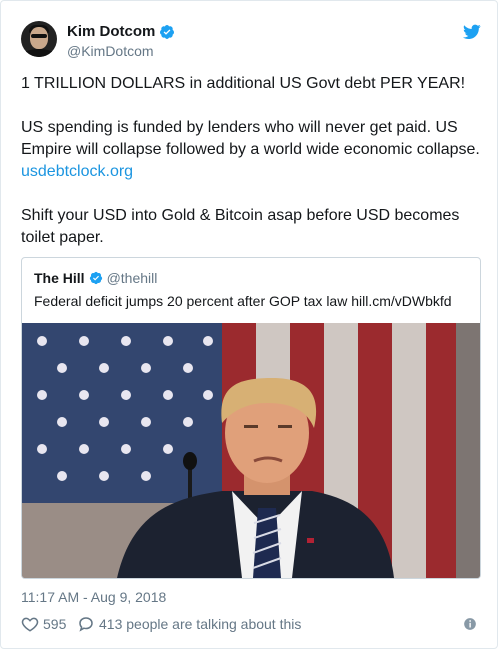  I want to click on quoted-author-handle: @thehill, so click(132, 278).